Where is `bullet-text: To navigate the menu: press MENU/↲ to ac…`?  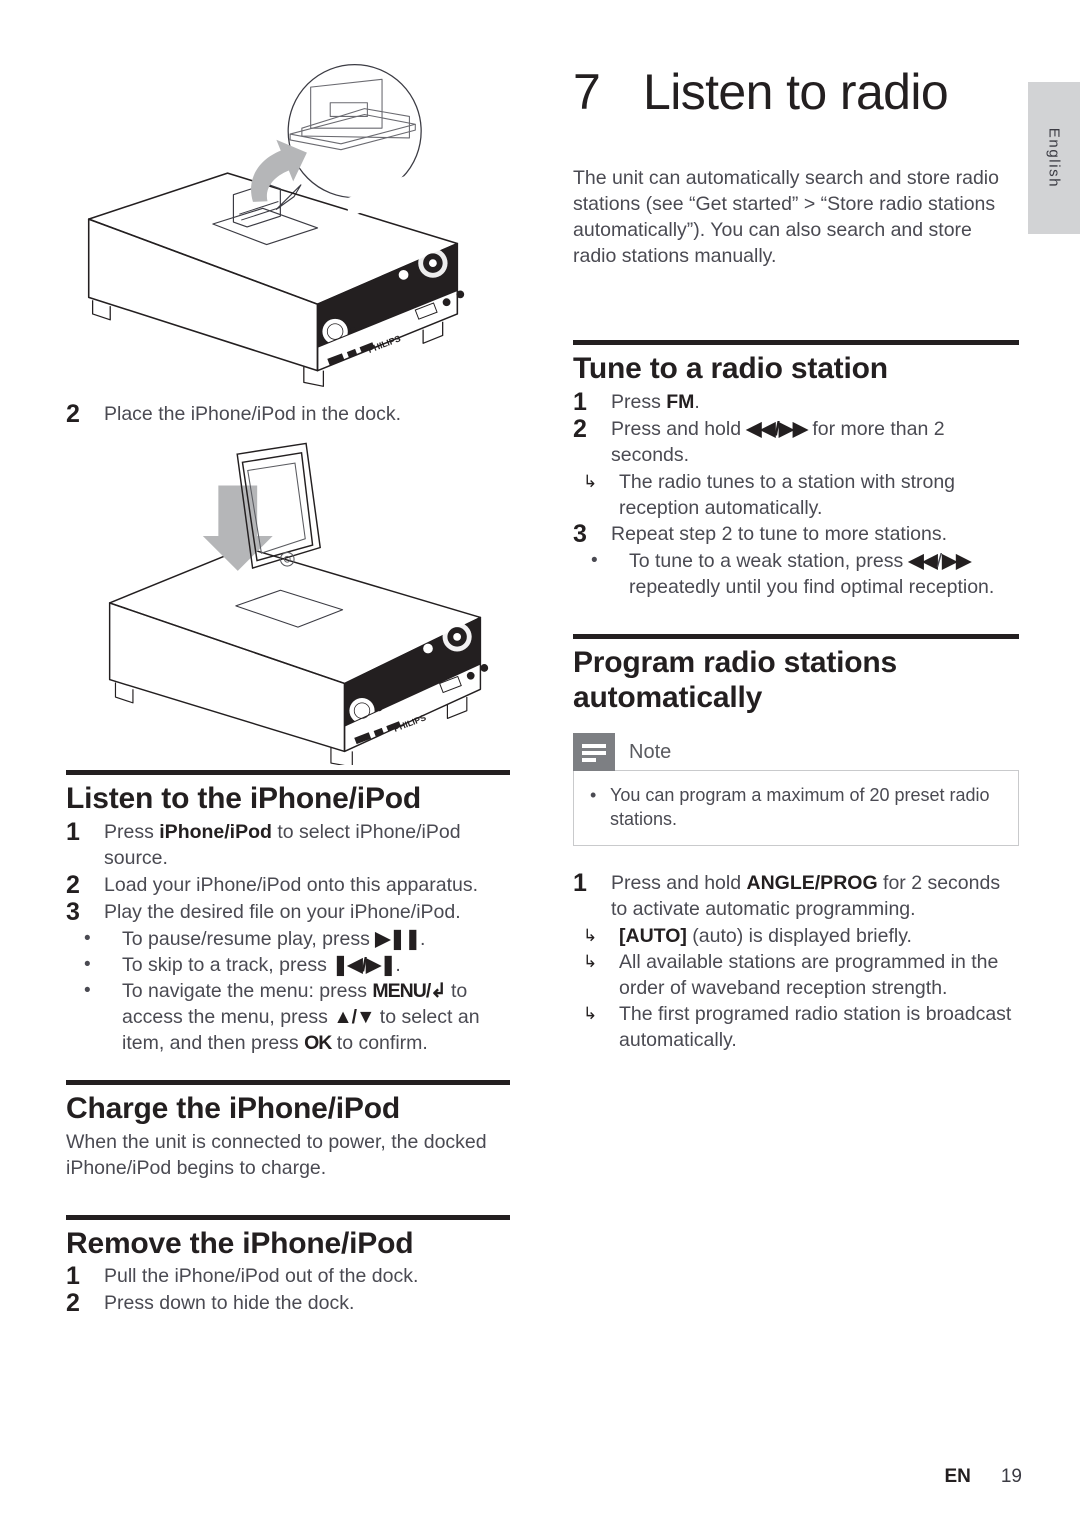
bullet-text: To navigate the menu: press MENU/↲ to ac… is located at coordinates (301, 1016).